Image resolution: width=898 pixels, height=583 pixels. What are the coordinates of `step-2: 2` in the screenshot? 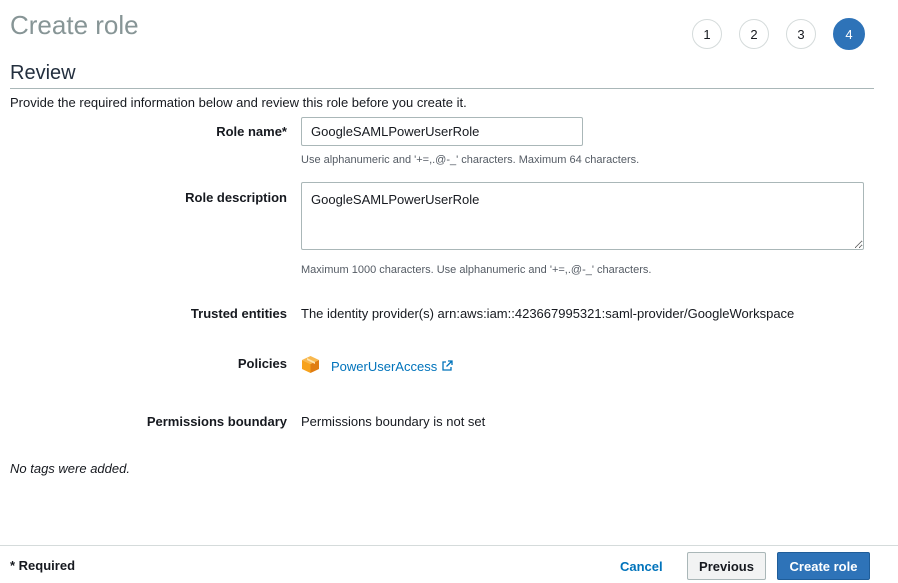 It's located at (754, 34).